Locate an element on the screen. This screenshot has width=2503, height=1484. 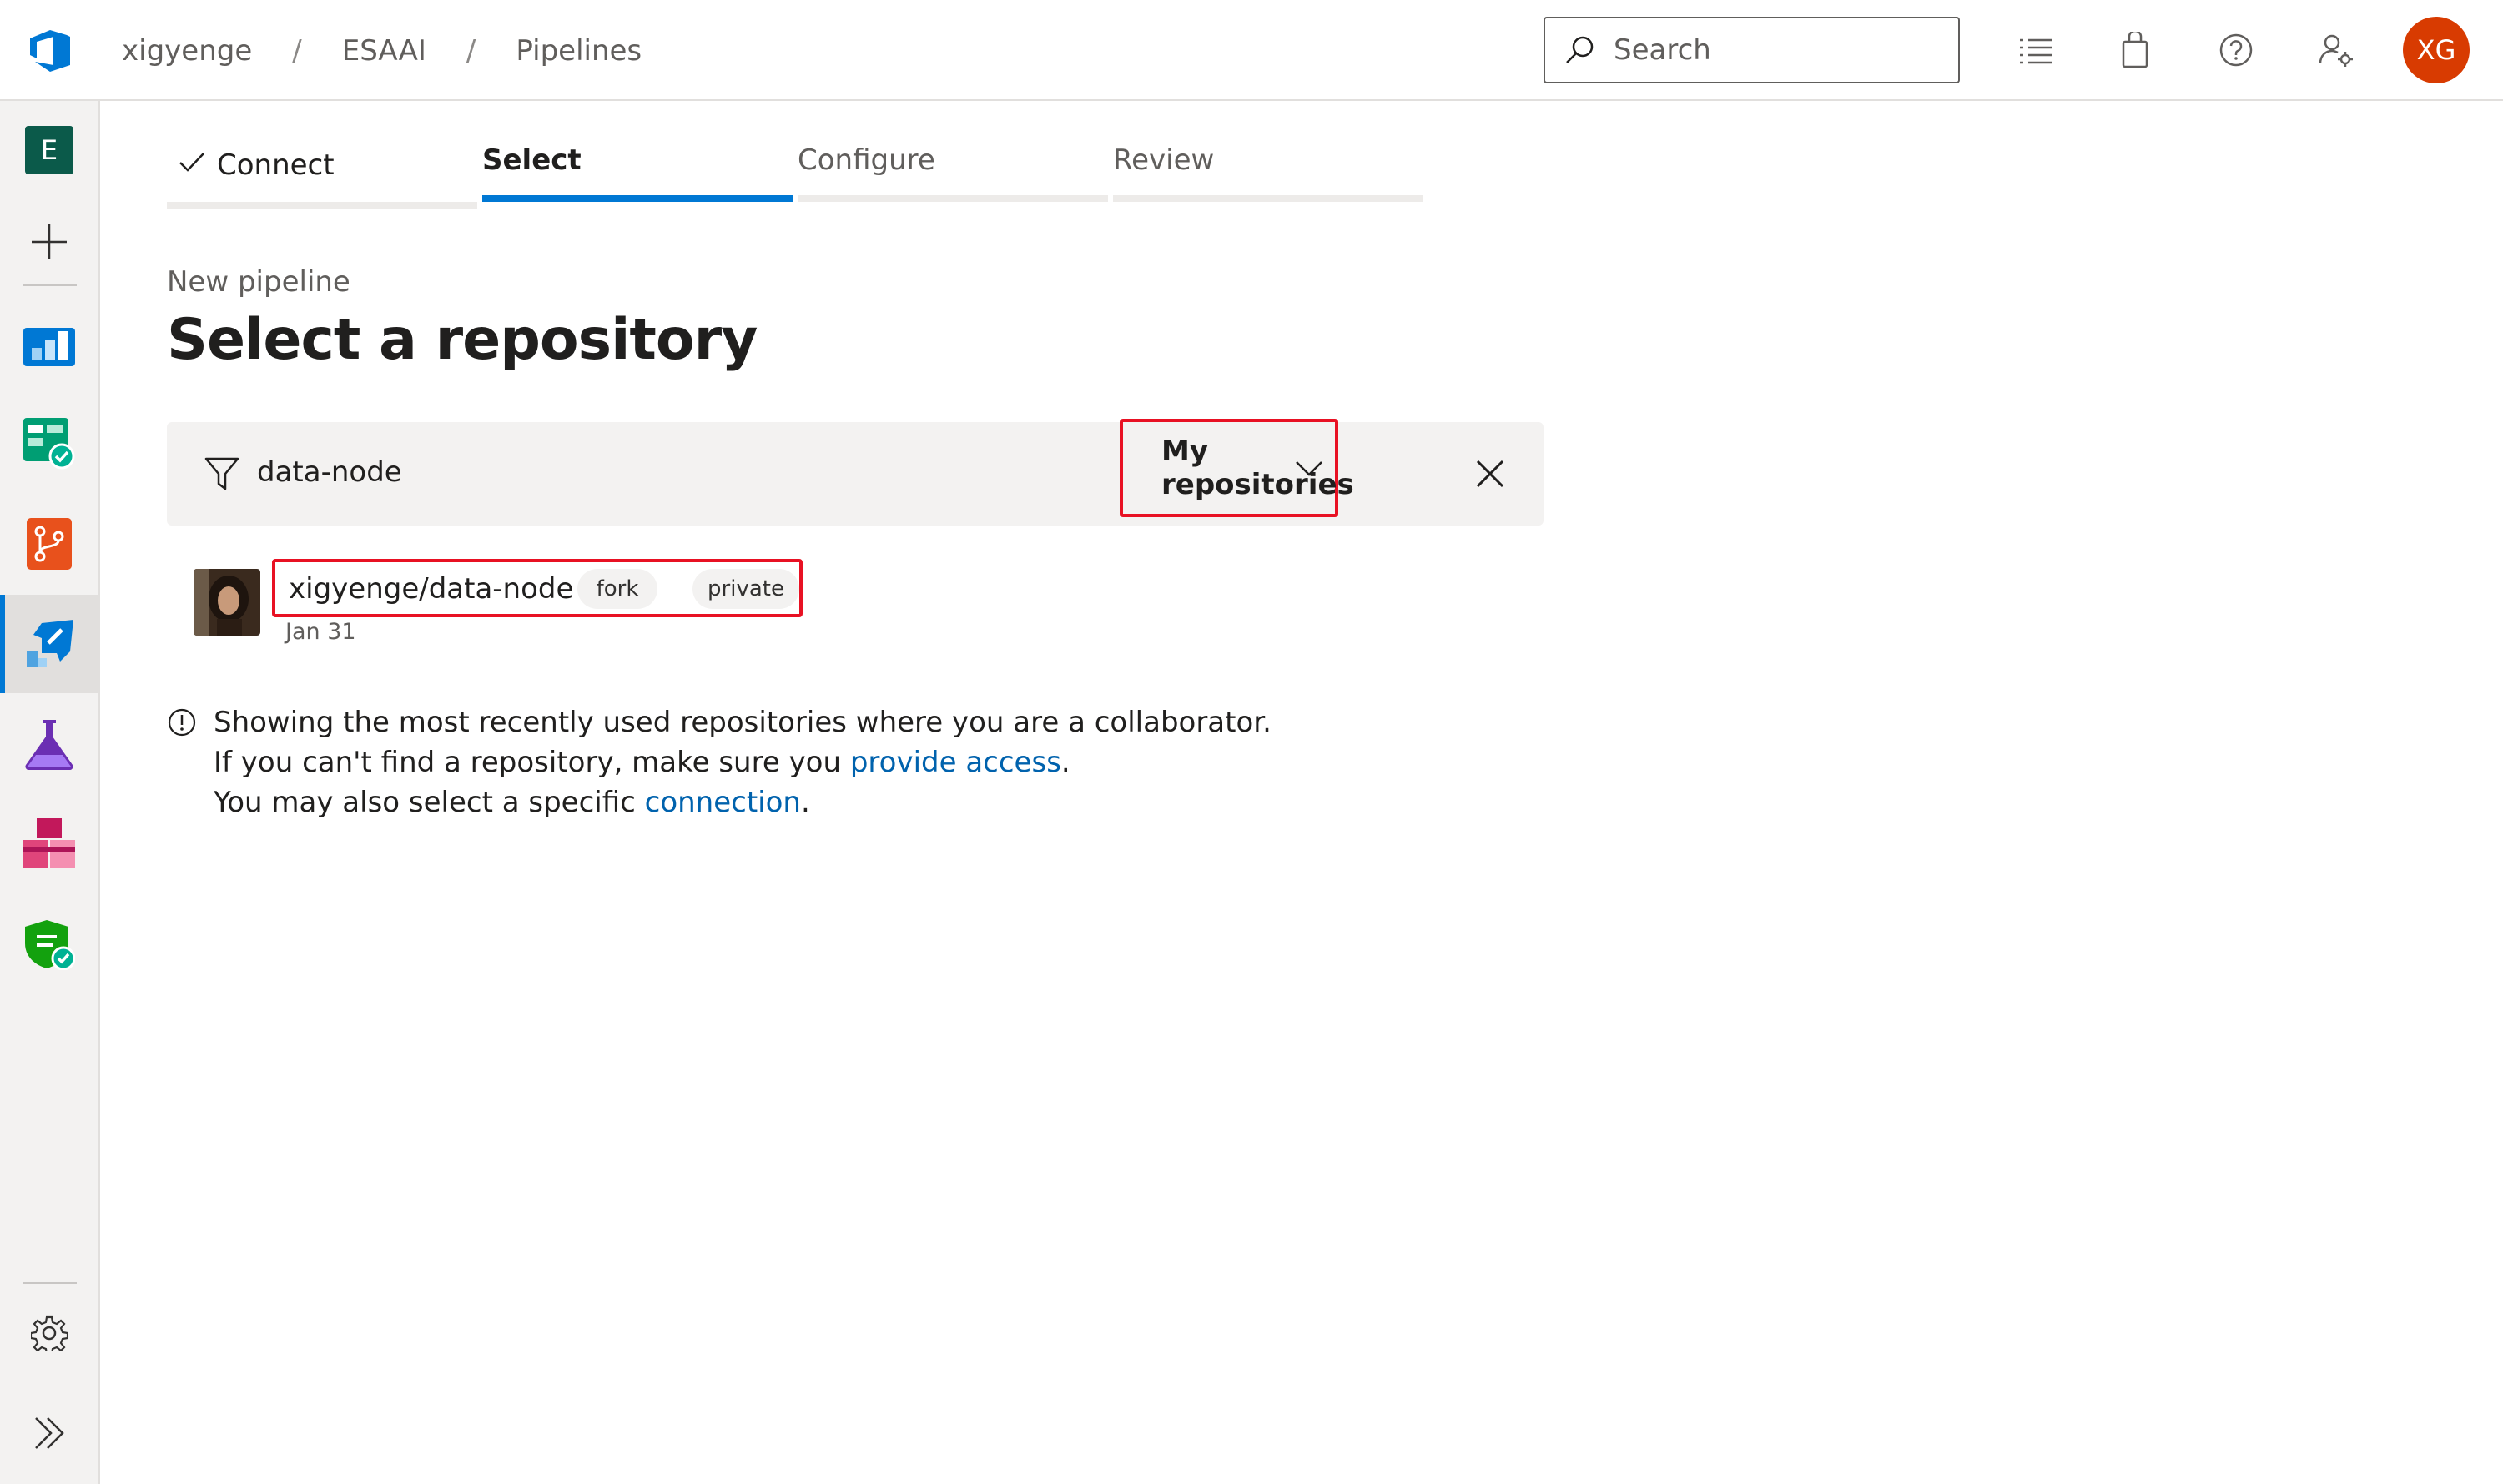
repository-scope-dropdown: My repositories is located at coordinates (1237, 468).